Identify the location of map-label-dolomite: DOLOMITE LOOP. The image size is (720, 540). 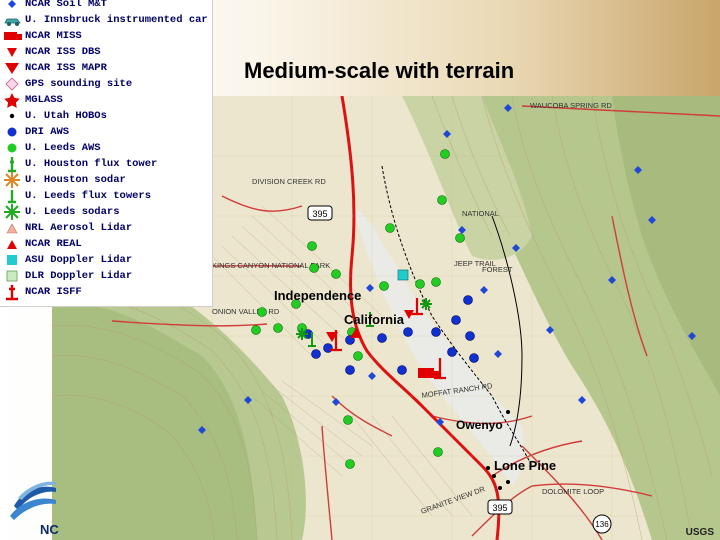
(573, 491).